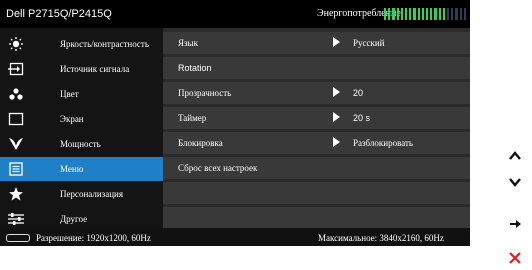 The width and height of the screenshot is (532, 270). Describe the element at coordinates (16, 144) in the screenshot. I see `power-leaf-icon` at that location.